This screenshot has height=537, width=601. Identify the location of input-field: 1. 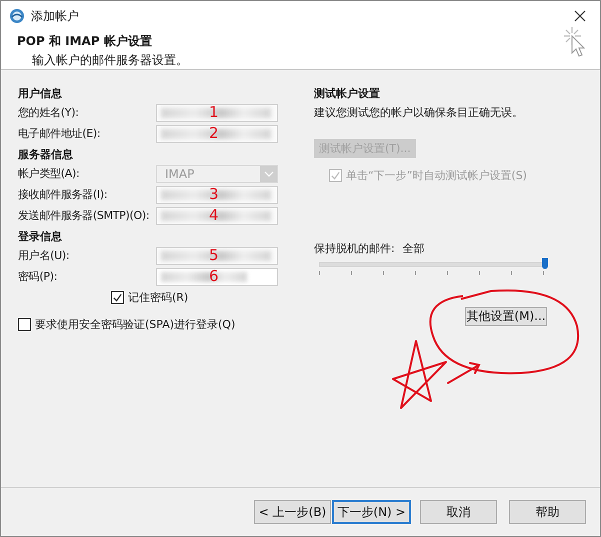
(217, 113).